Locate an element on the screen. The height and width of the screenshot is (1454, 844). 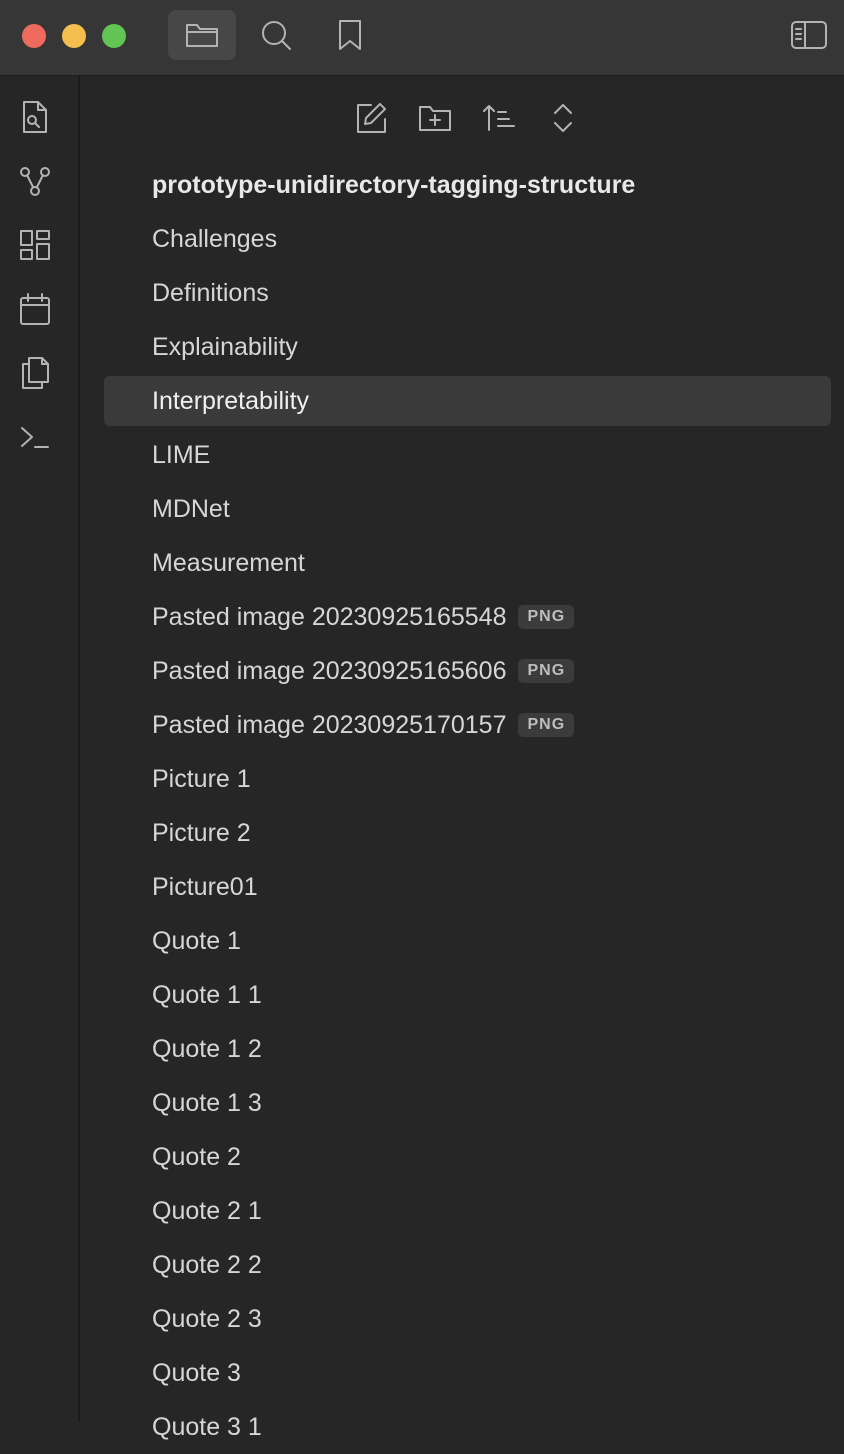
minimize-window-button is located at coordinates (74, 36).